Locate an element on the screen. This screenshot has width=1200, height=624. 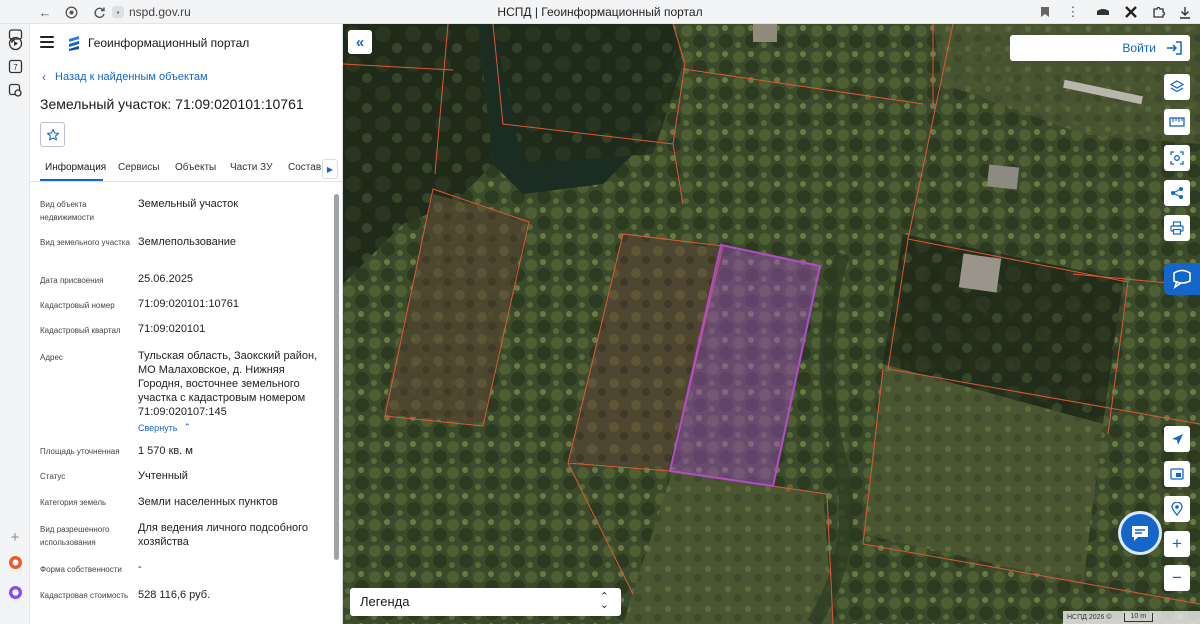
collapse-panel-button: « is located at coordinates (360, 42).